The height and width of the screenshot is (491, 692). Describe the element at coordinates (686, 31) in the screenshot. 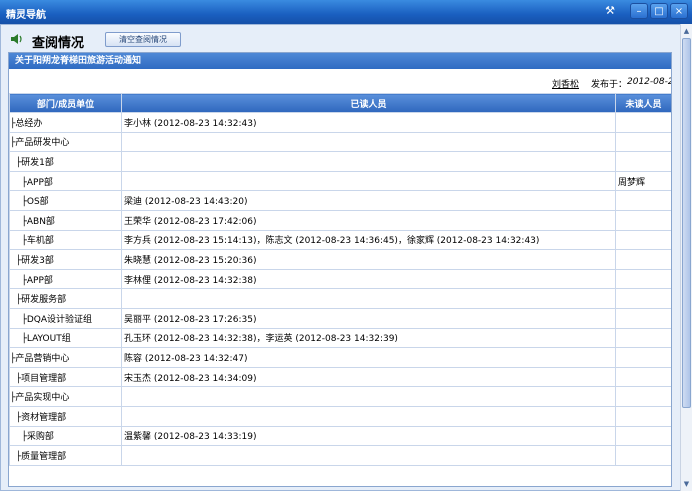

I see `scroll-up-icon: ▲` at that location.